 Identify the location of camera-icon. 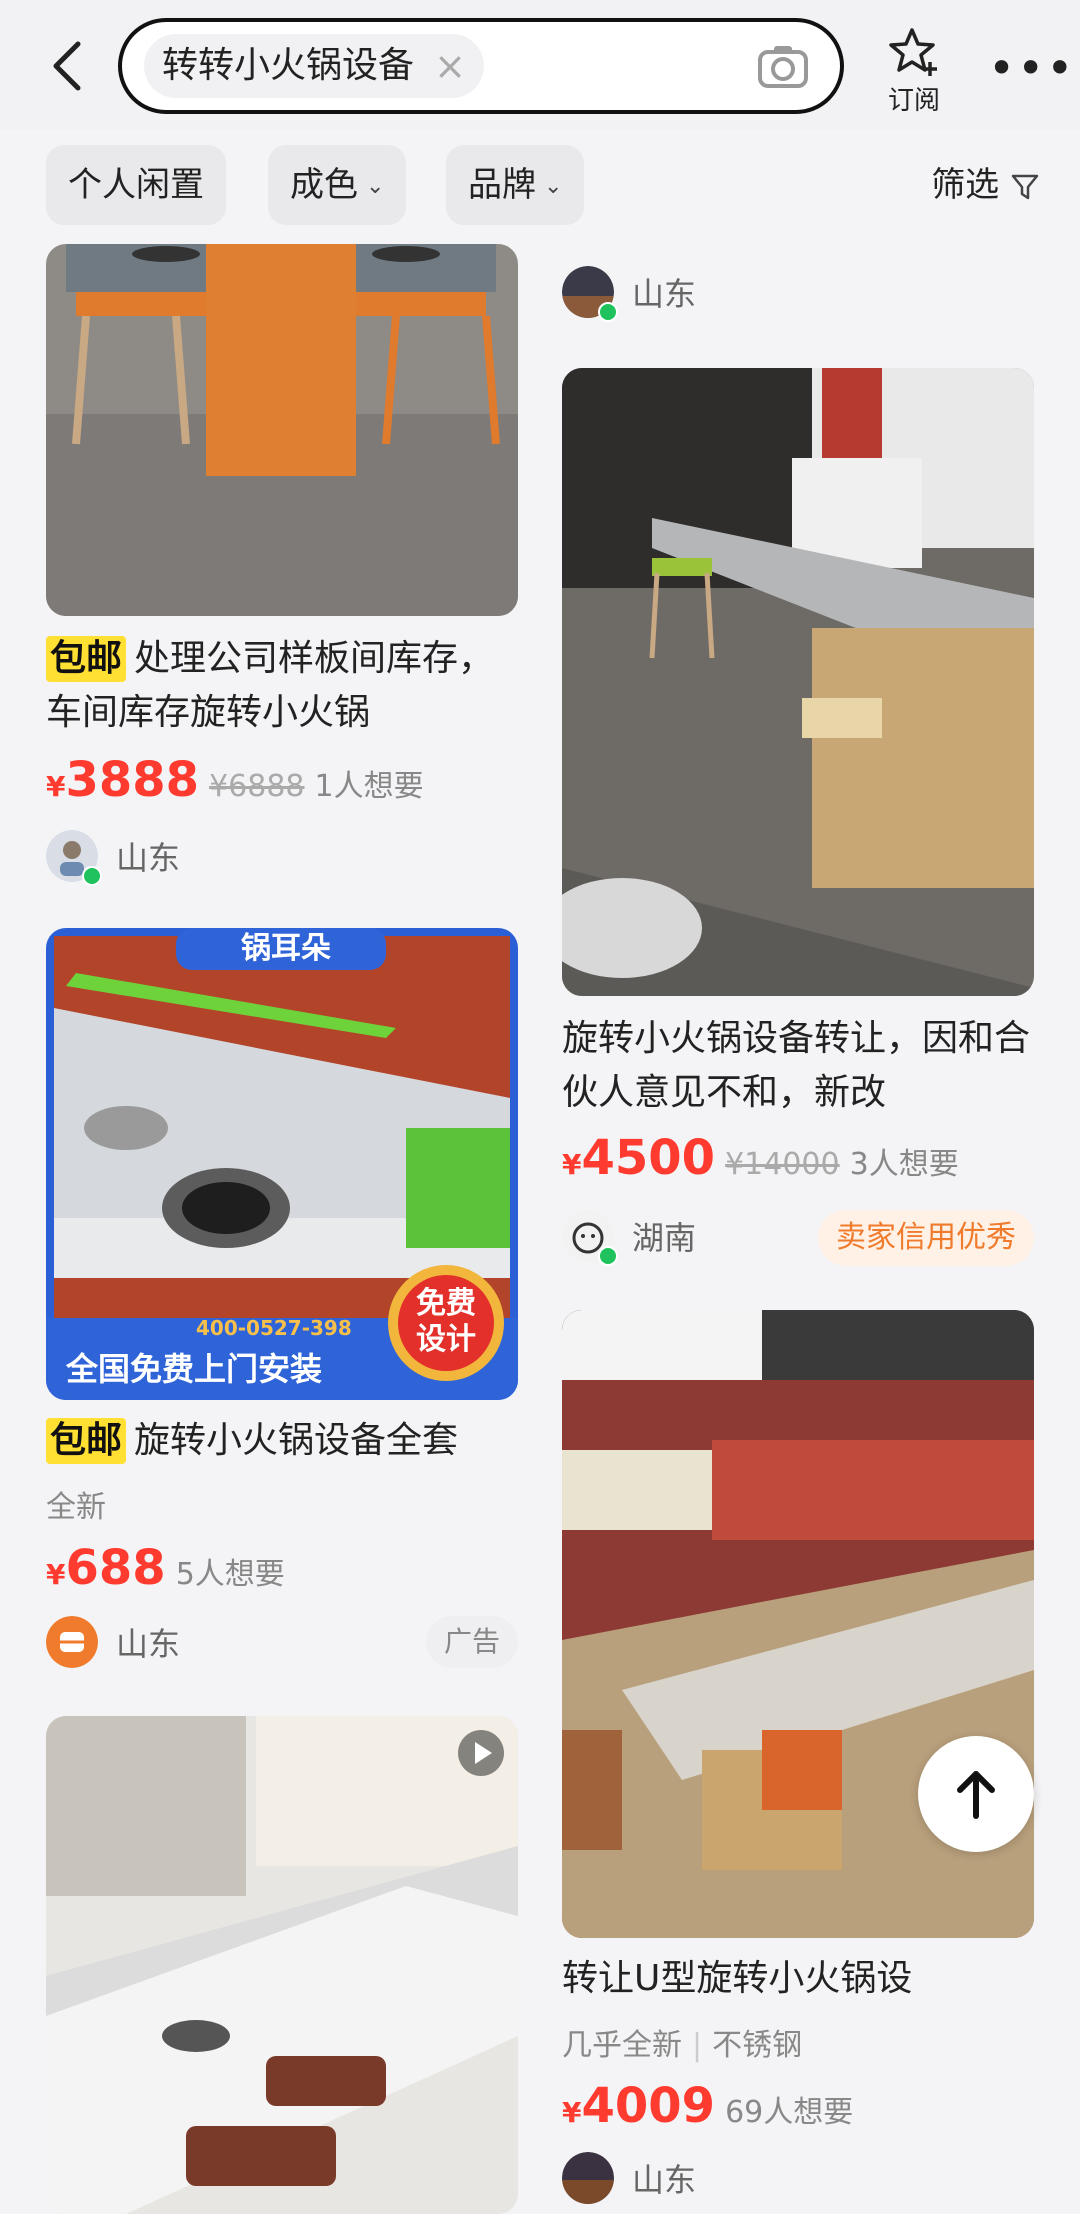
(783, 67).